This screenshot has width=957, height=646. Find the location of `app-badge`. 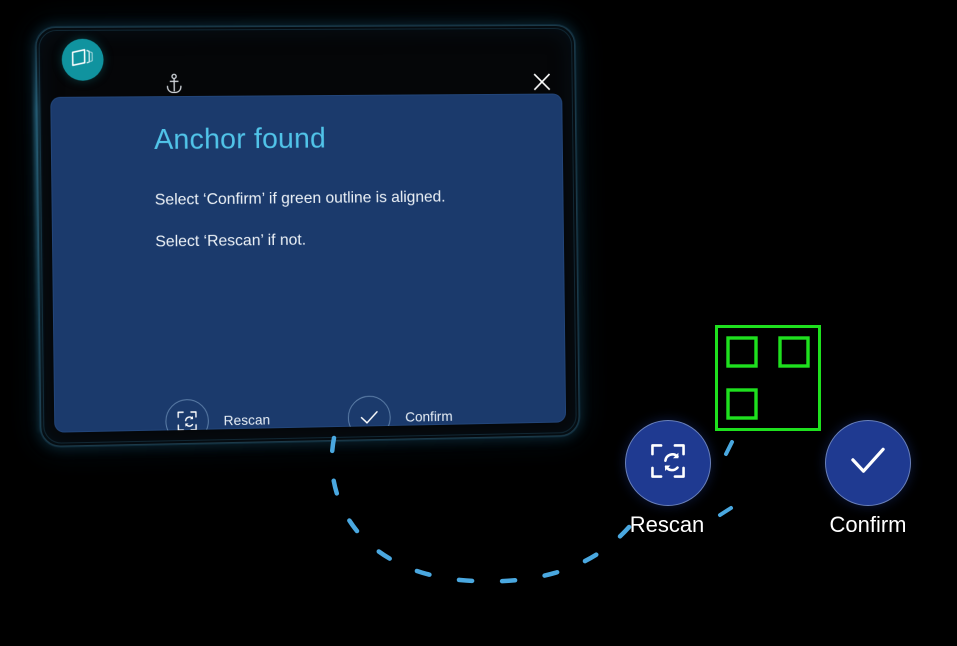

app-badge is located at coordinates (82, 59).